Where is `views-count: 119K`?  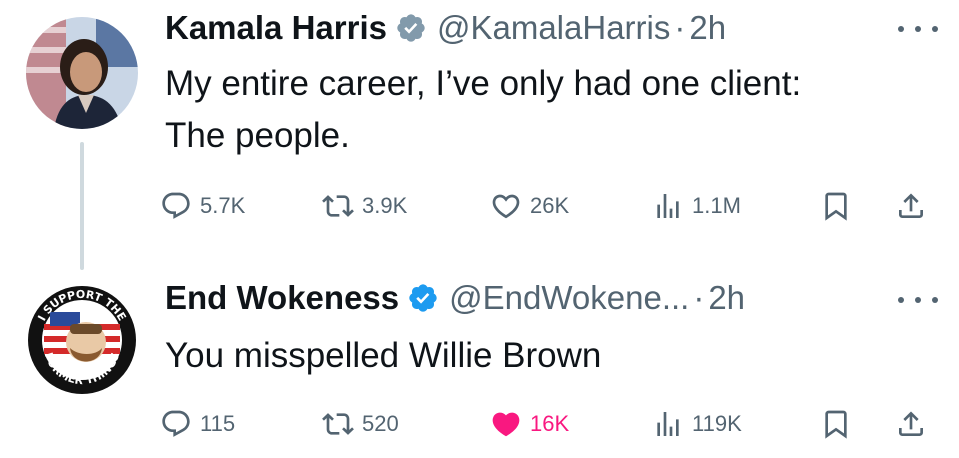
views-count: 119K is located at coordinates (717, 423).